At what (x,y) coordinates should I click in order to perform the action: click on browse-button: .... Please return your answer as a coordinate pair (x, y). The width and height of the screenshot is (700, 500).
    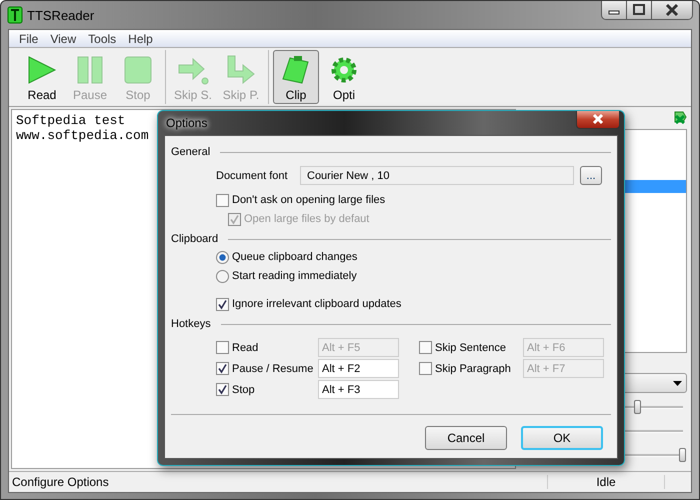
    Looking at the image, I should click on (591, 175).